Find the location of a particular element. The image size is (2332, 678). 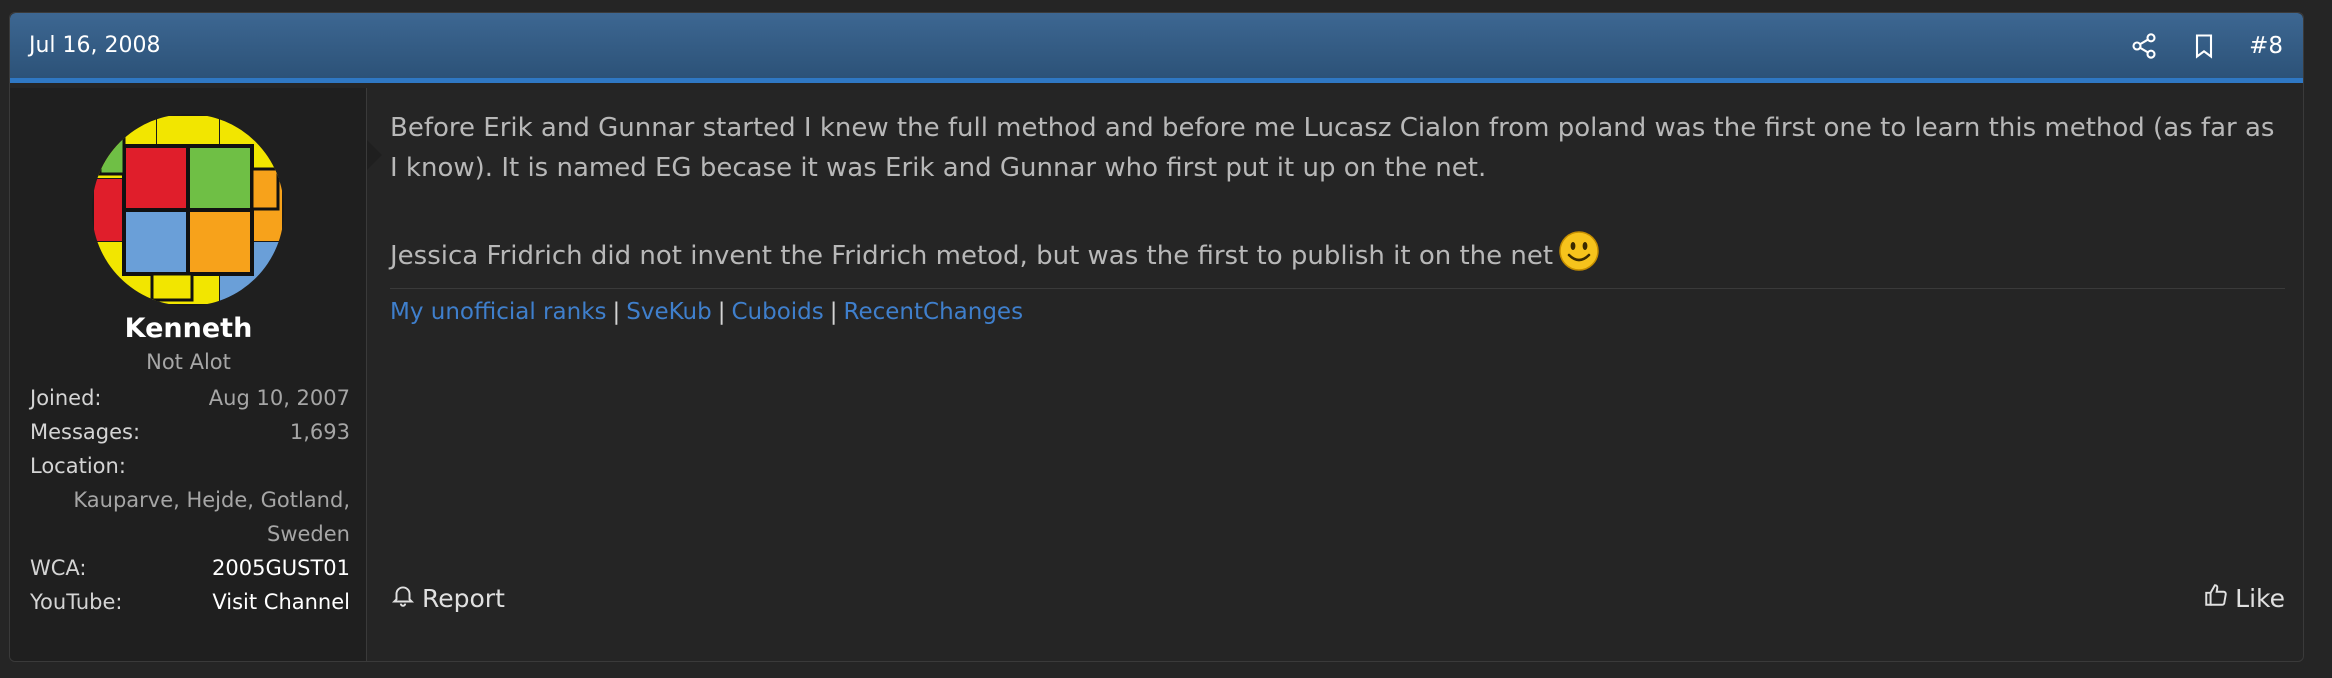

stat-label: Joined: is located at coordinates (66, 398).